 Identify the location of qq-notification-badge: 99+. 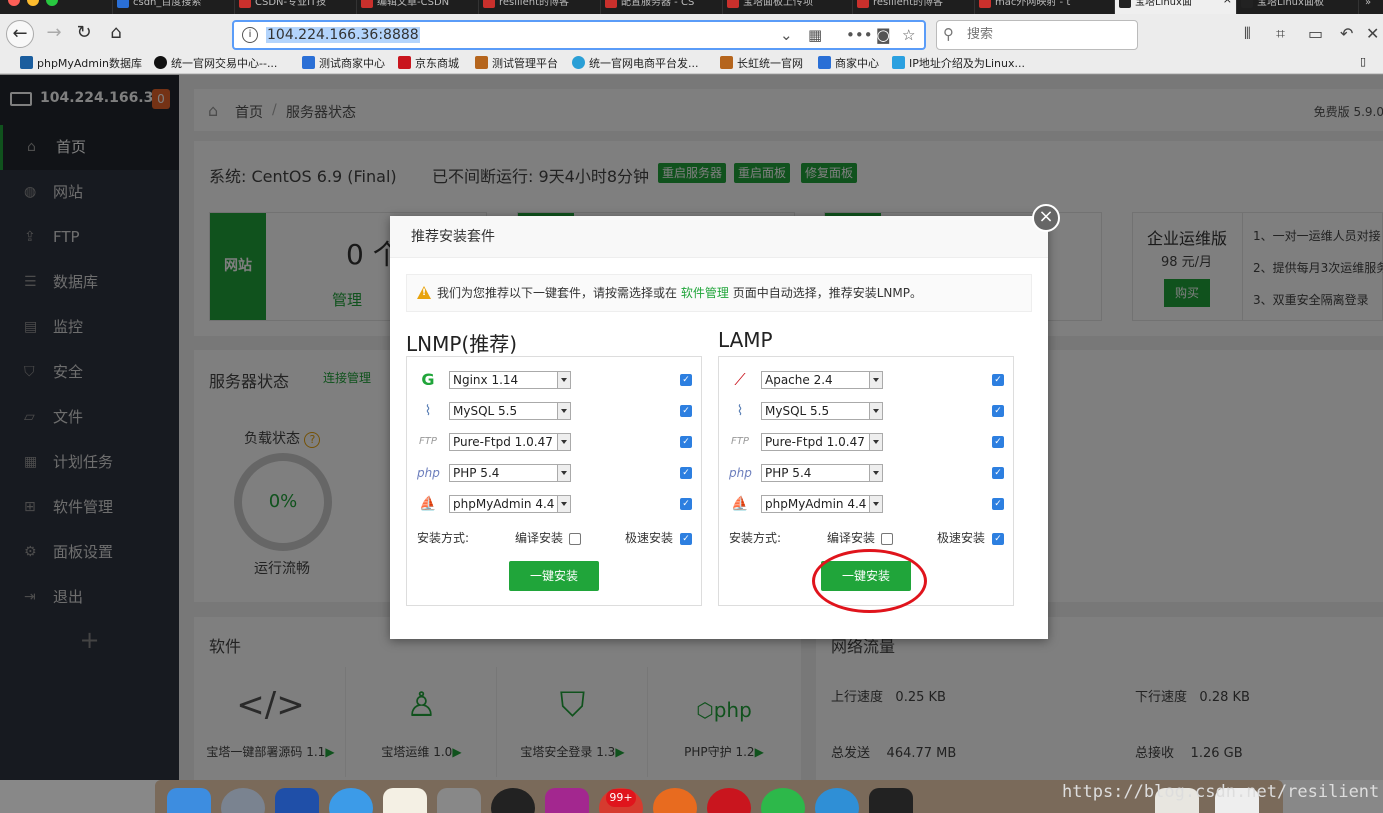
(621, 798).